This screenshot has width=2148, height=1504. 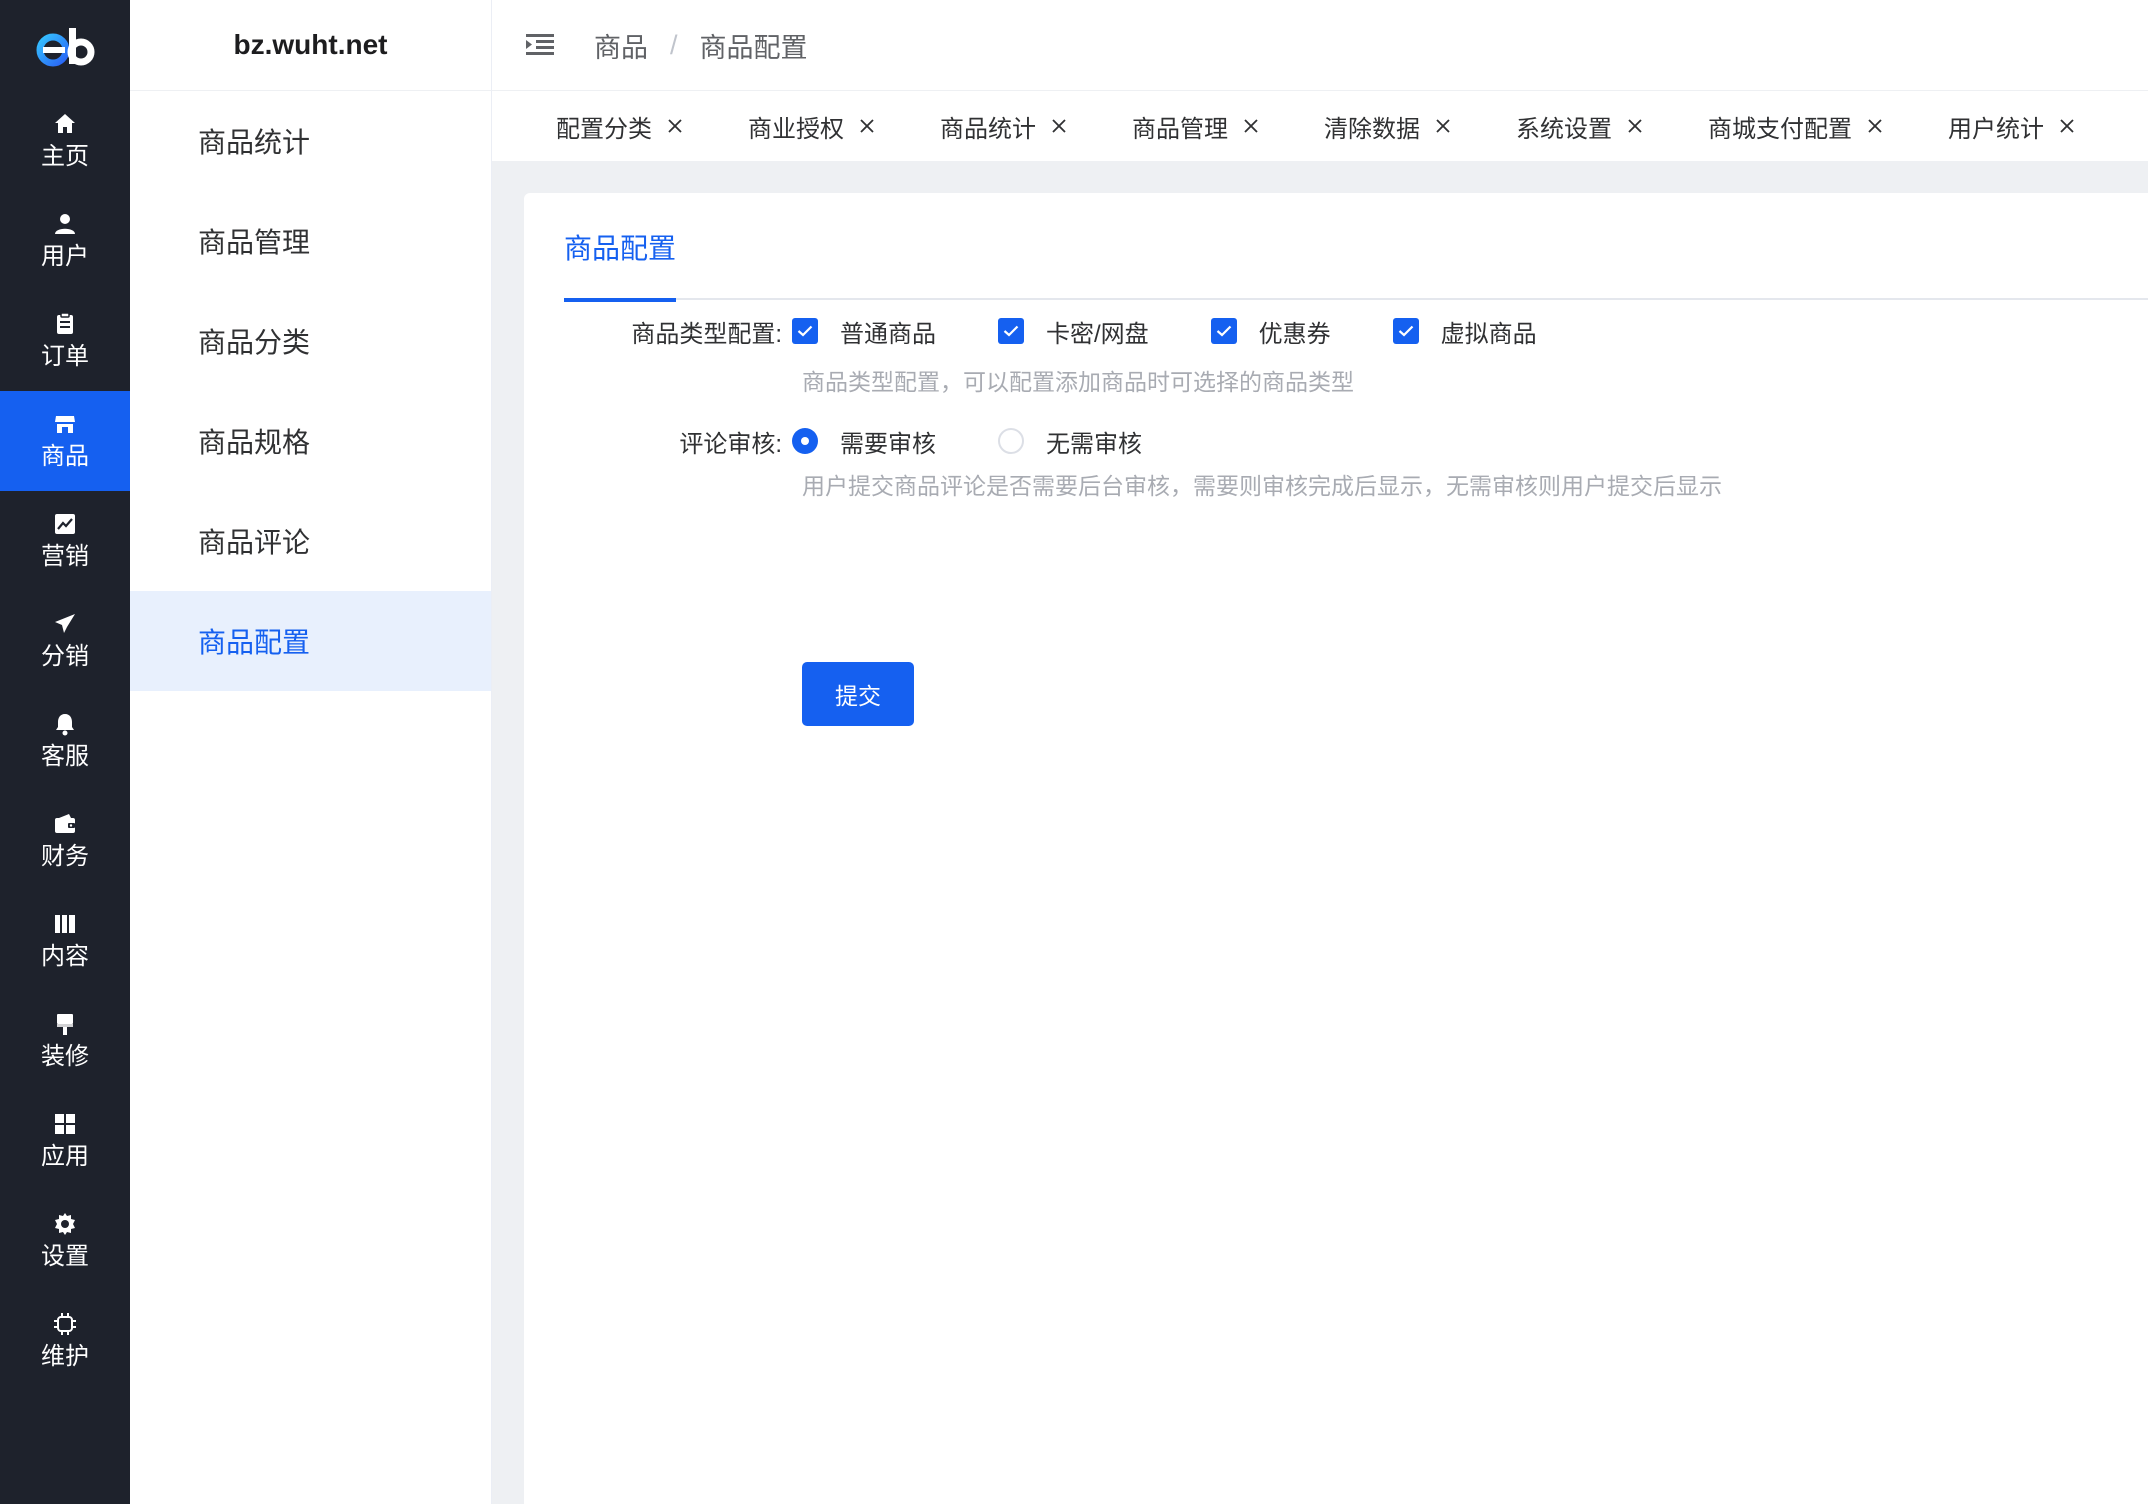 What do you see at coordinates (65, 324) in the screenshot?
I see `clipboard-icon` at bounding box center [65, 324].